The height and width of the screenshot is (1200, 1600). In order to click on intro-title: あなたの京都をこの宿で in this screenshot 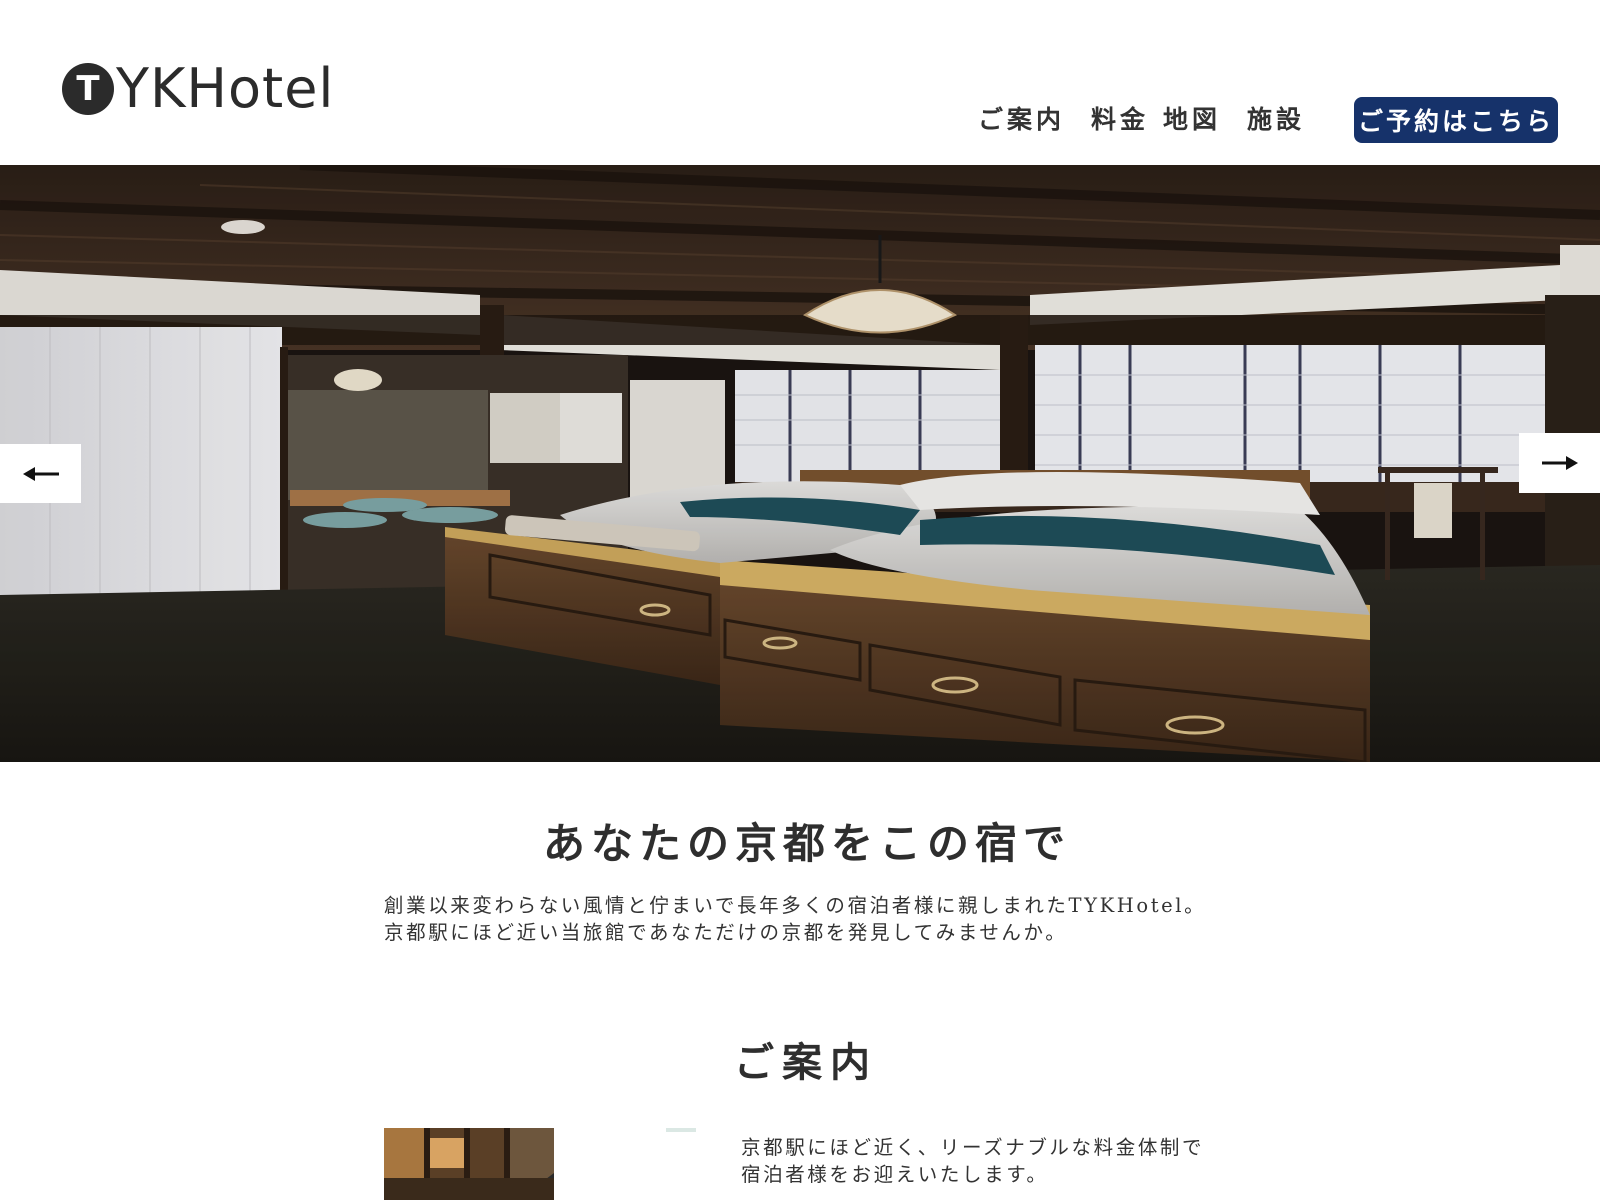, I will do `click(806, 843)`.